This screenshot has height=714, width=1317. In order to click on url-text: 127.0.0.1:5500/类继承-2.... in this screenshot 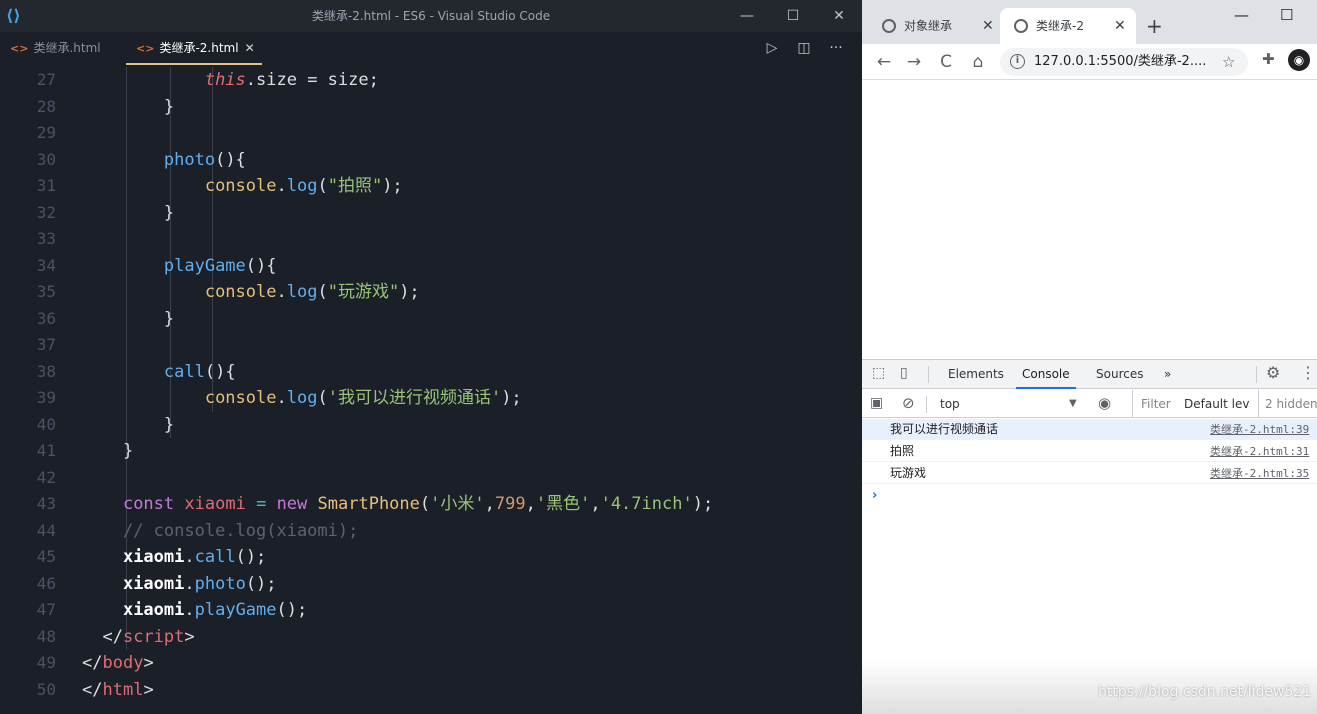, I will do `click(1120, 62)`.